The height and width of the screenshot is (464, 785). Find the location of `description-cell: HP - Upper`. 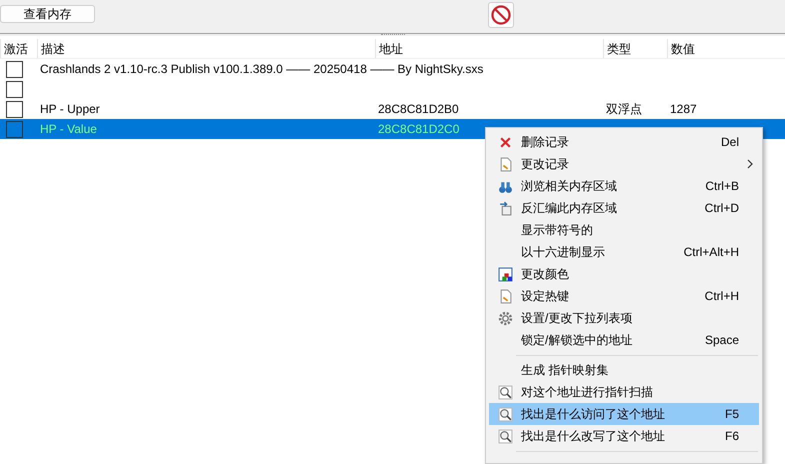

description-cell: HP - Upper is located at coordinates (70, 109).